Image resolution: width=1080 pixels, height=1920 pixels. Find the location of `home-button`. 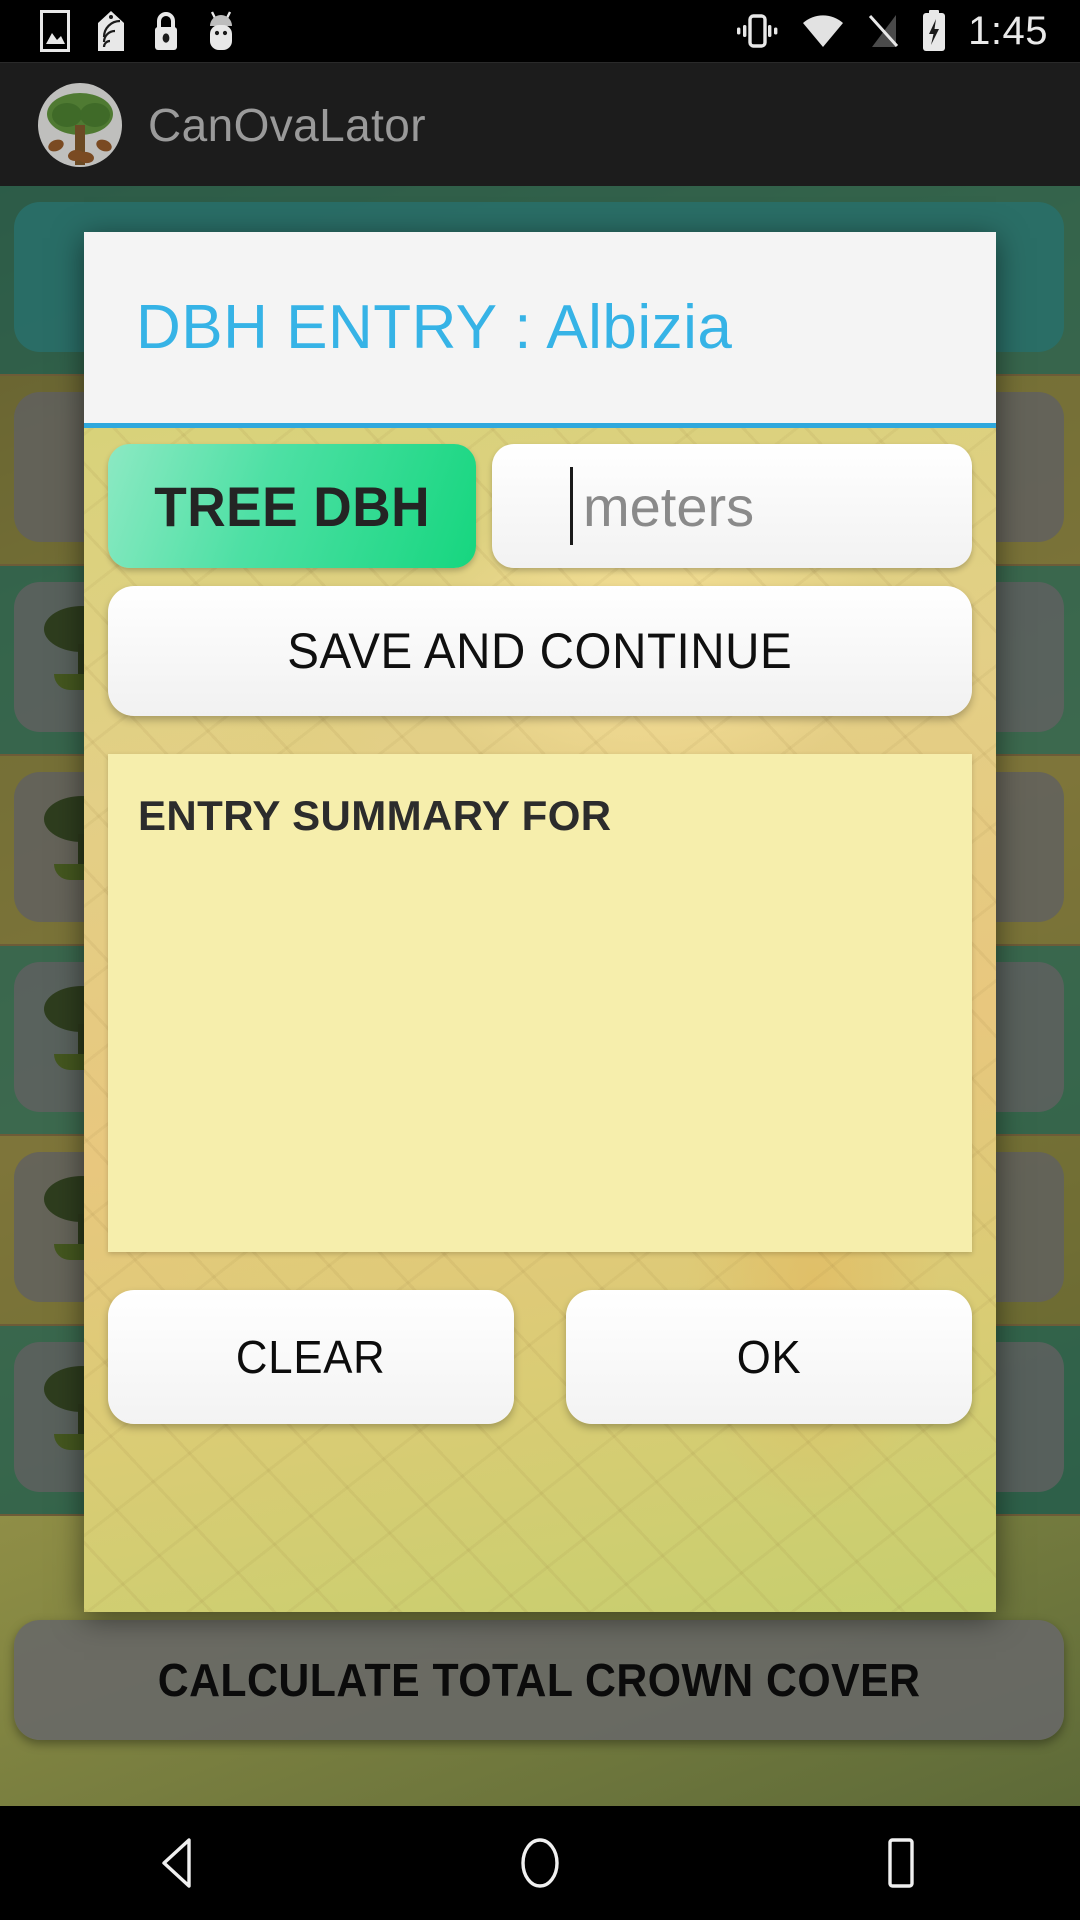

home-button is located at coordinates (540, 1863).